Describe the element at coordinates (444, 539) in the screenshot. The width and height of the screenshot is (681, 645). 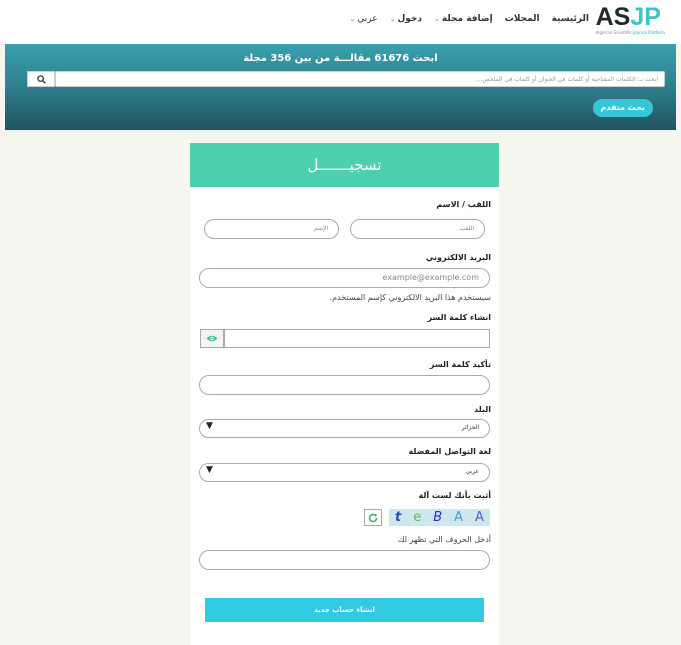
I see `captcha-help-text: أدخل الحروف التي تظهر لك` at that location.